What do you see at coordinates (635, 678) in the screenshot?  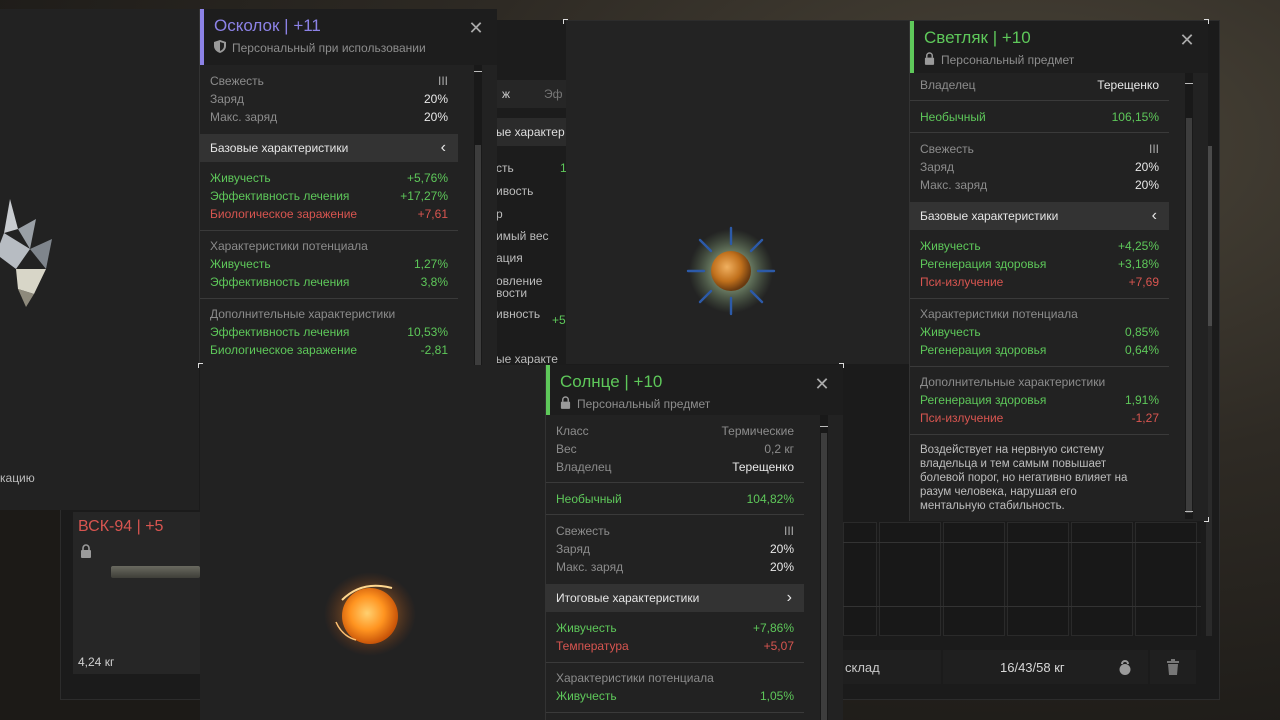 I see `sun-potential-header: Характеристики потенциала` at bounding box center [635, 678].